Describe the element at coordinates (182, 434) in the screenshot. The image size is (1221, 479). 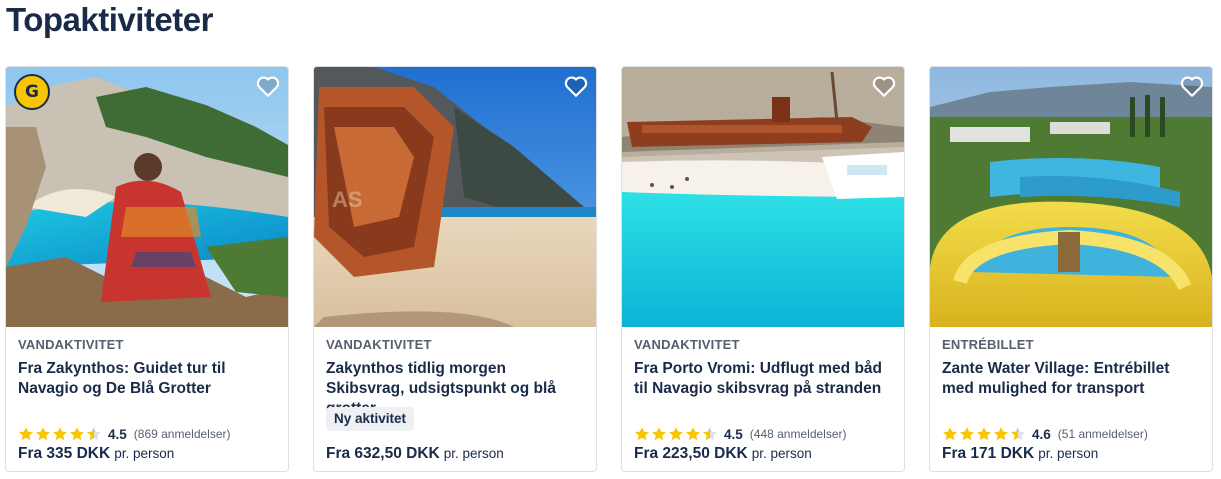
I see `review-count: (869 anmeldelser)` at that location.